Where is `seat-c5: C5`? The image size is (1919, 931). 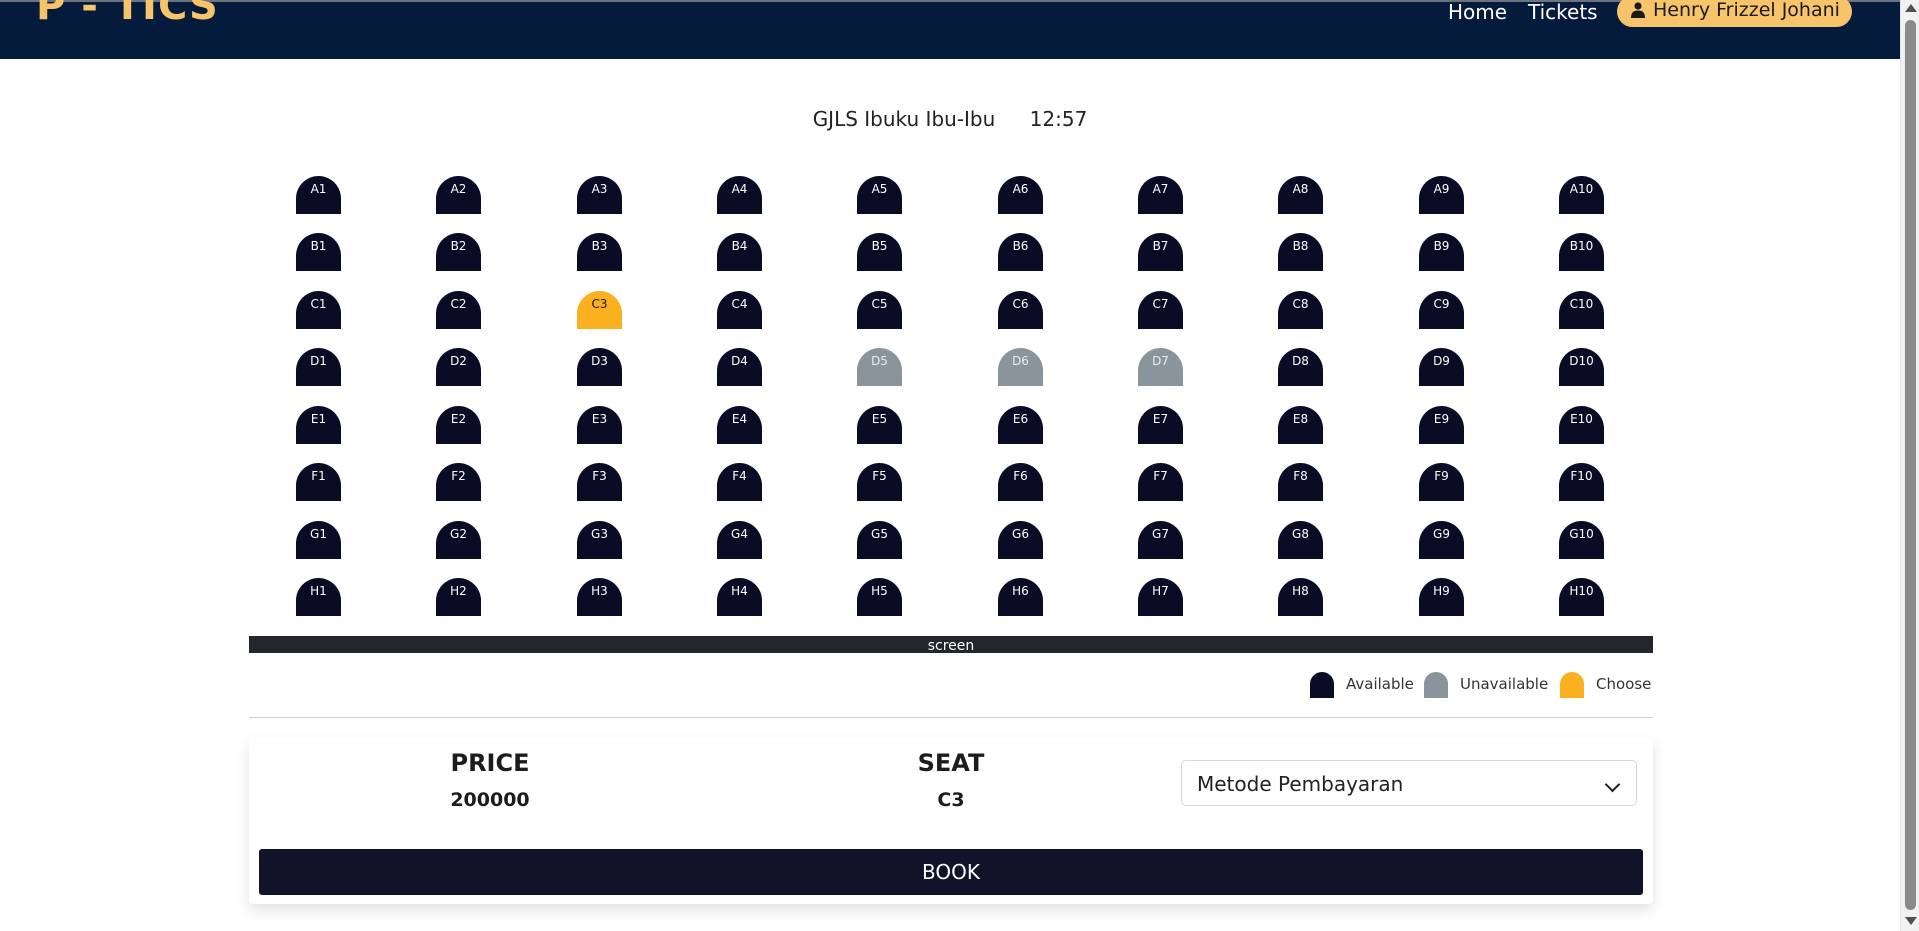
seat-c5: C5 is located at coordinates (879, 310).